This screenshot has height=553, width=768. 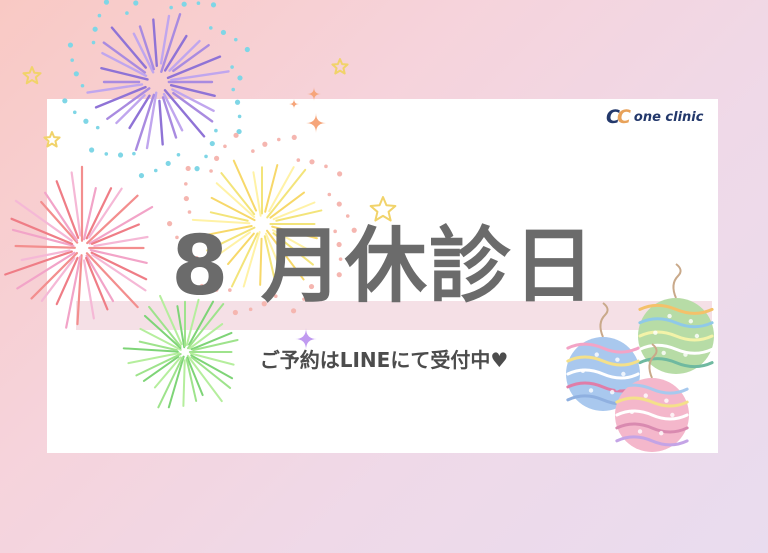 I want to click on page-title: 8 月休診日, so click(x=384, y=266).